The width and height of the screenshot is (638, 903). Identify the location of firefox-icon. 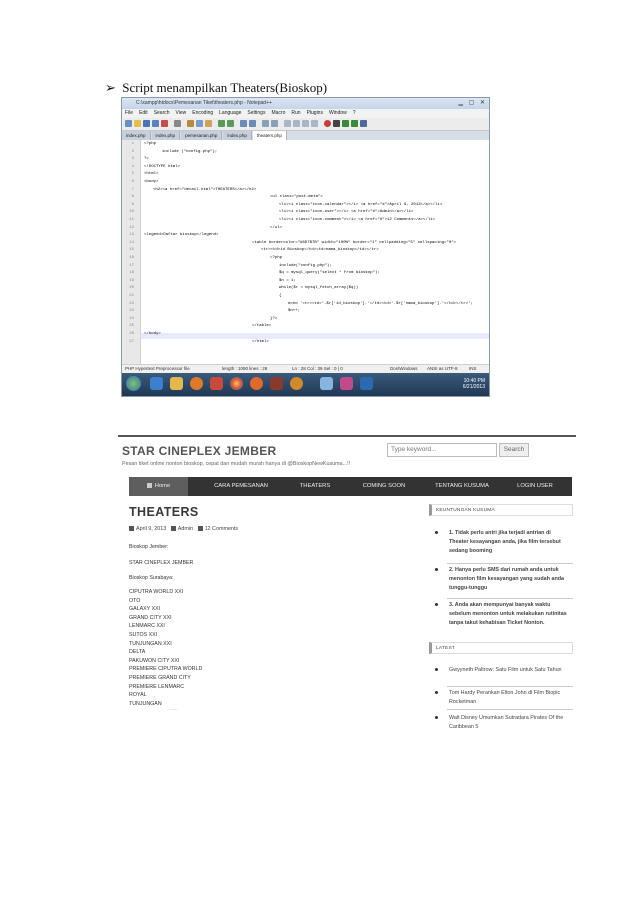
(256, 383).